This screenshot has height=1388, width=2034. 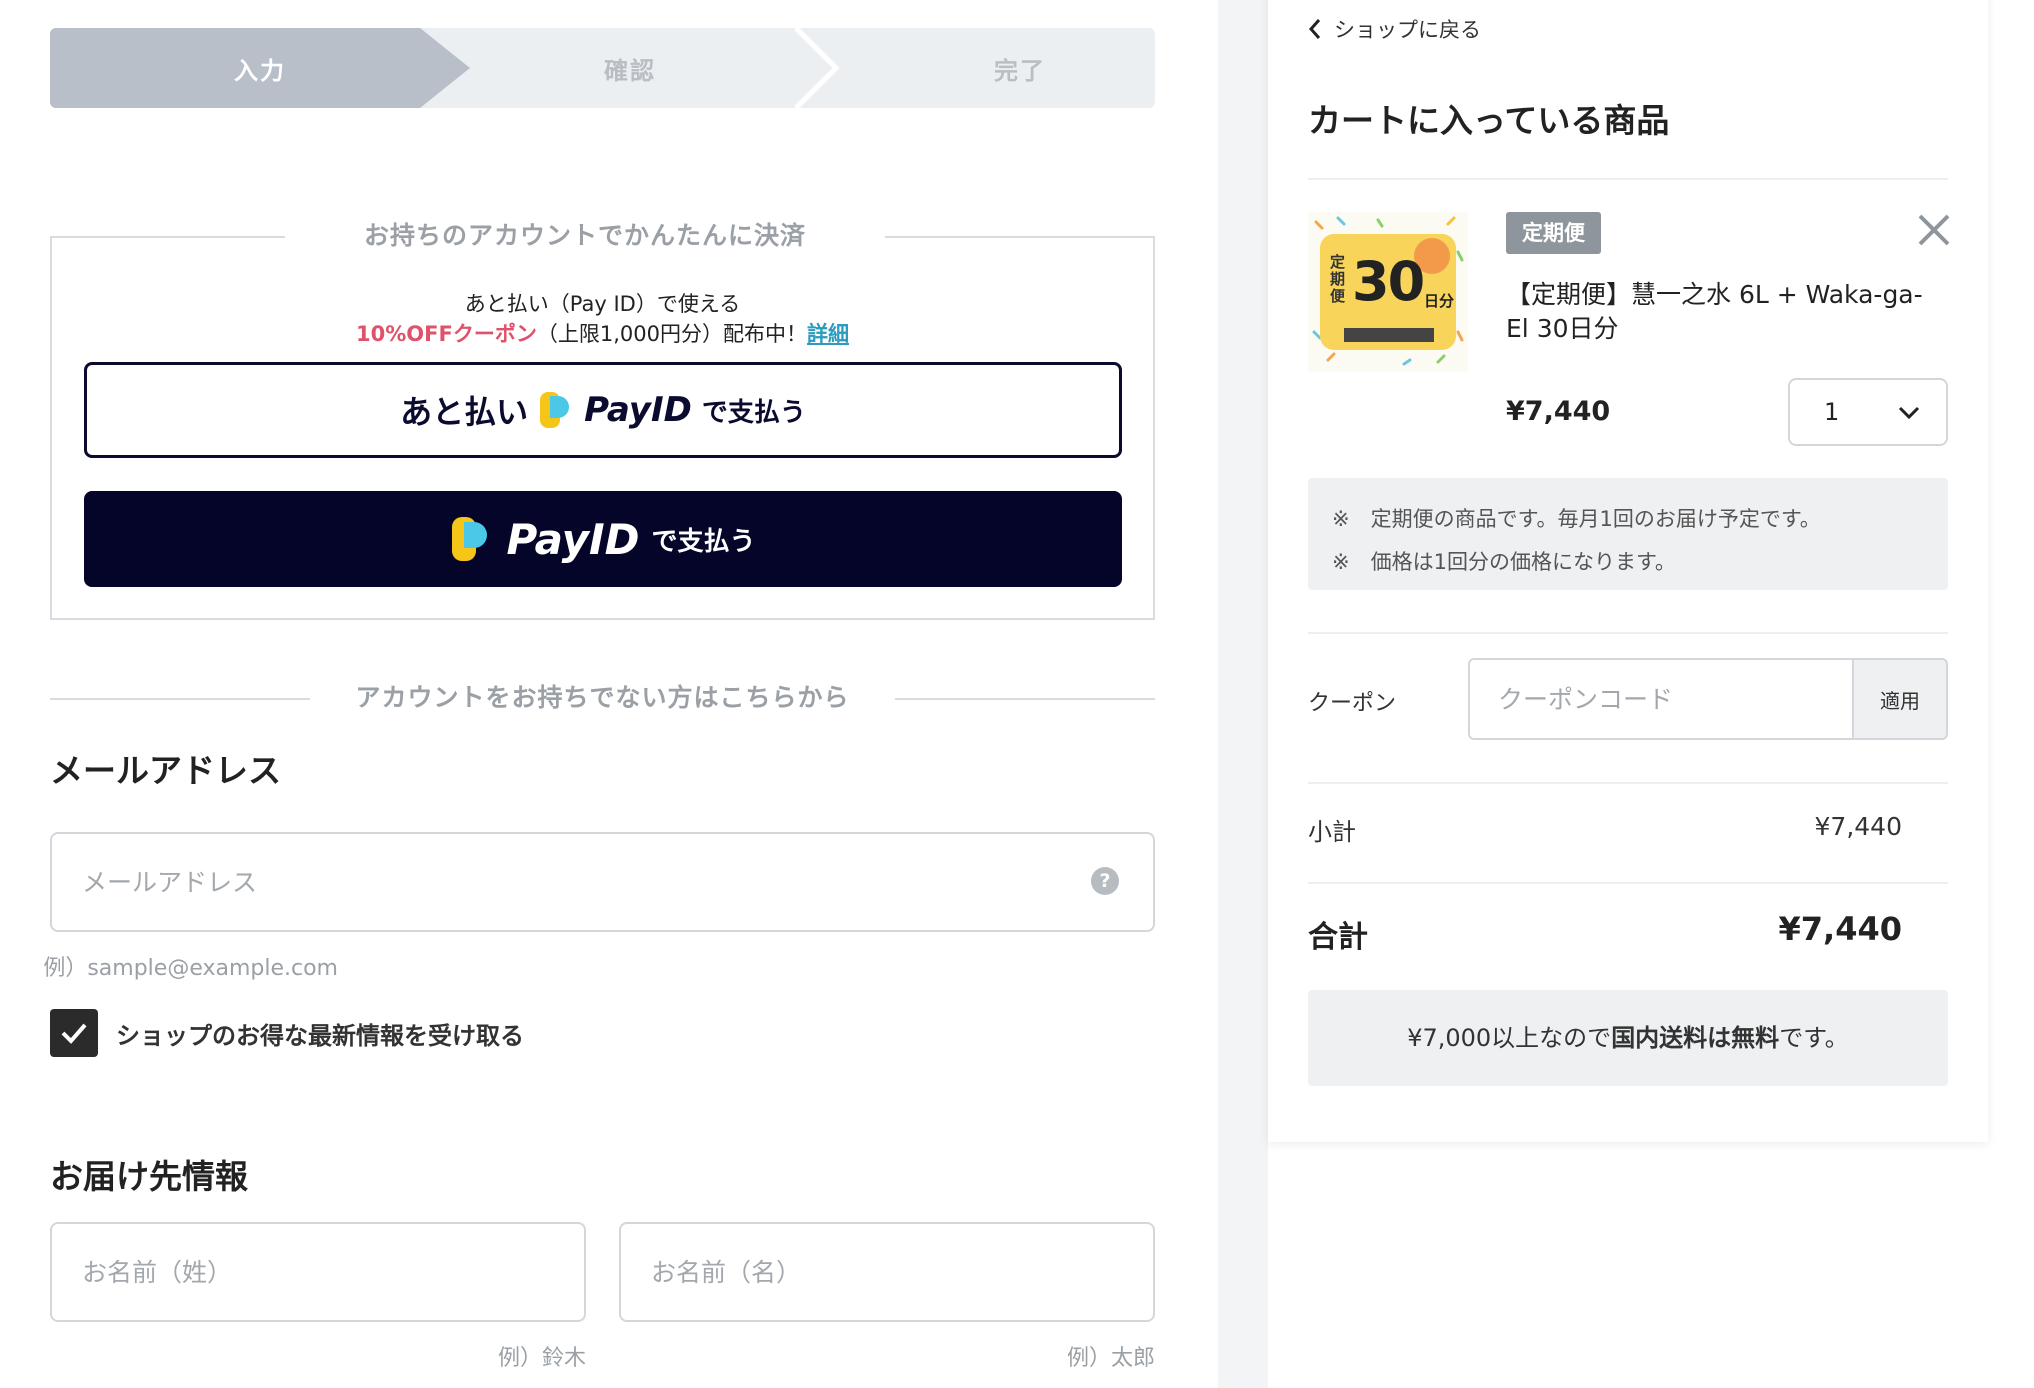 I want to click on email-input, so click(x=602, y=882).